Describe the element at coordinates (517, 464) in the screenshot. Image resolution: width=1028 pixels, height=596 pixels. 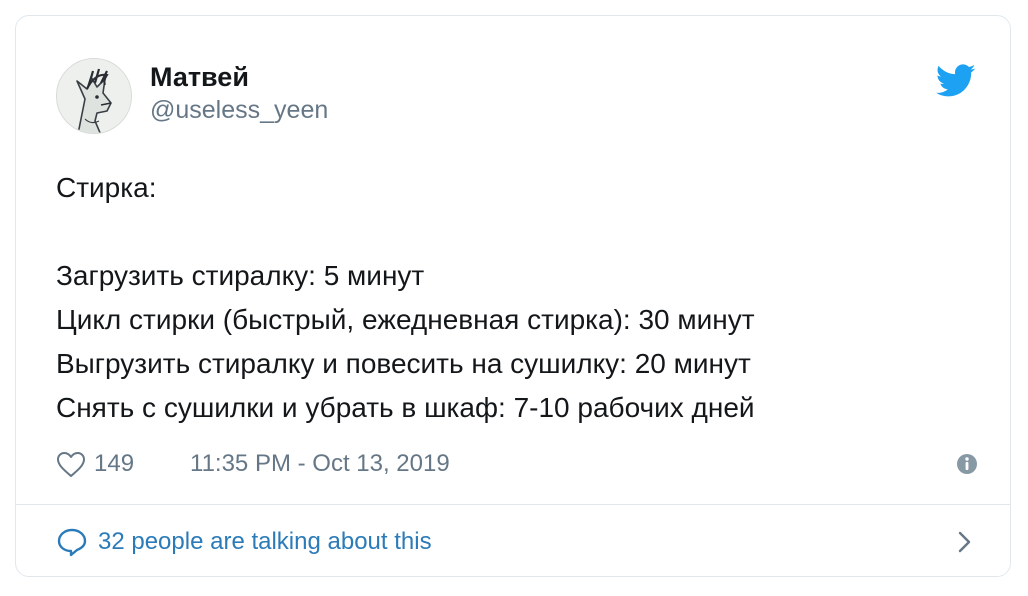
I see `tweet-meta: 149 11:35 PM - Oct 13, 2019` at that location.